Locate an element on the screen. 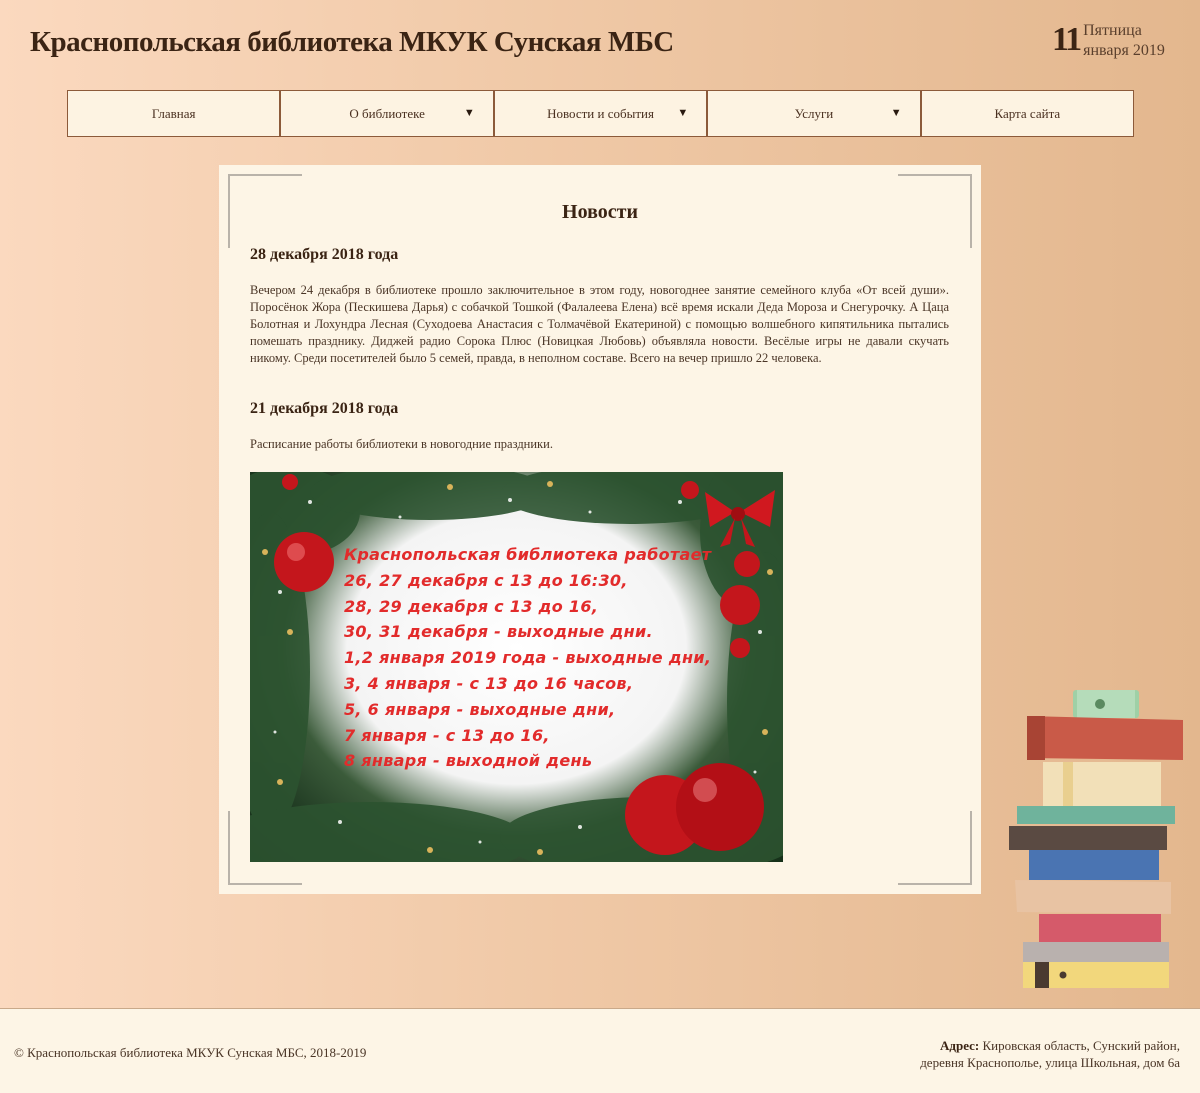 This screenshot has width=1200, height=1093. nav-item-home: Главная is located at coordinates (175, 113).